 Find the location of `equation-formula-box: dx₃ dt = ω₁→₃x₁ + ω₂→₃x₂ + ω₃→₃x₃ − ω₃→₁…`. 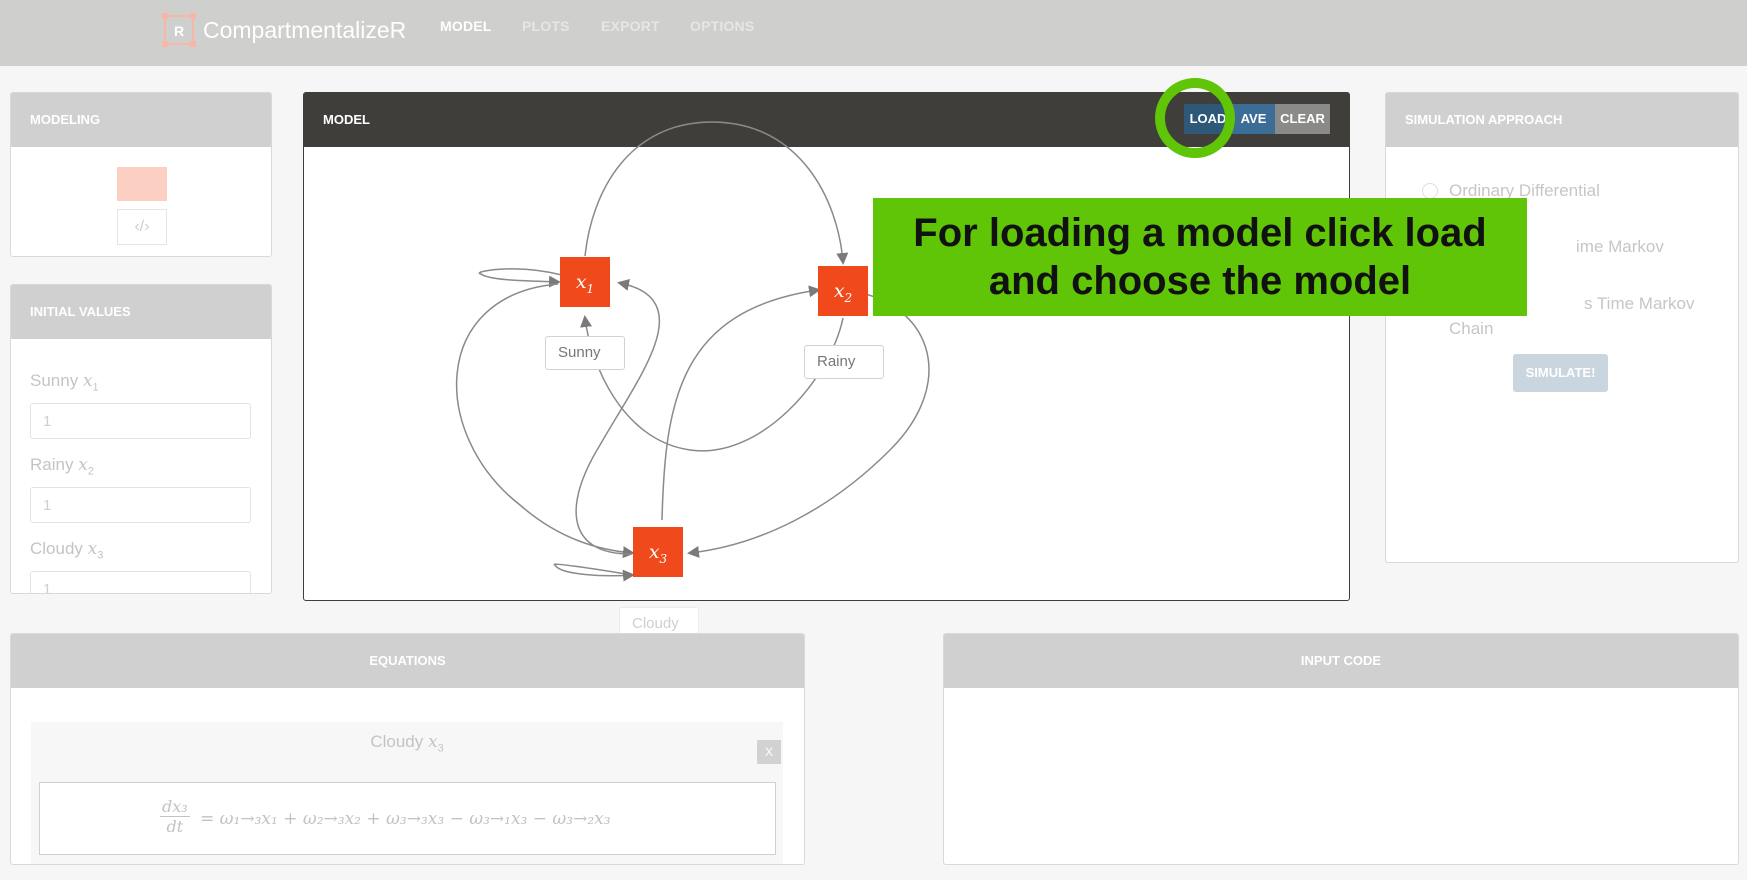

equation-formula-box: dx₃ dt = ω₁→₃x₁ + ω₂→₃x₂ + ω₃→₃x₃ − ω₃→₁… is located at coordinates (407, 818).